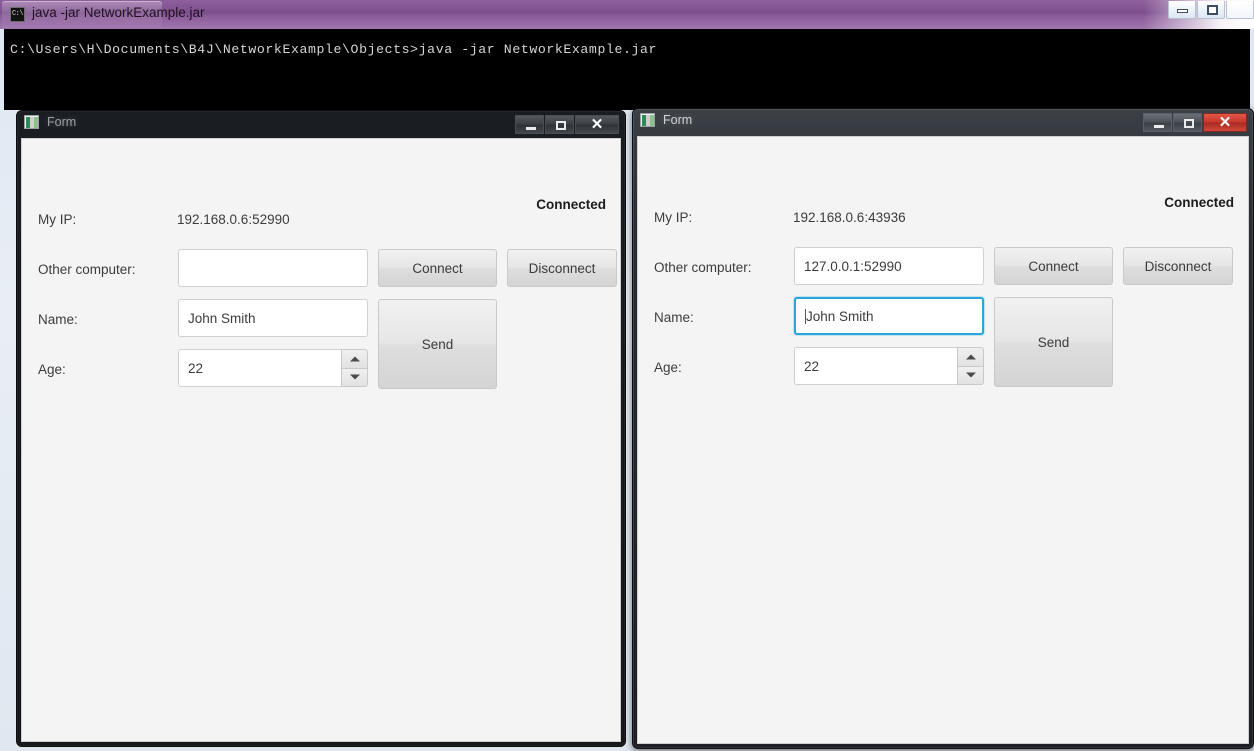  What do you see at coordinates (1240, 10) in the screenshot?
I see `console-close-button` at bounding box center [1240, 10].